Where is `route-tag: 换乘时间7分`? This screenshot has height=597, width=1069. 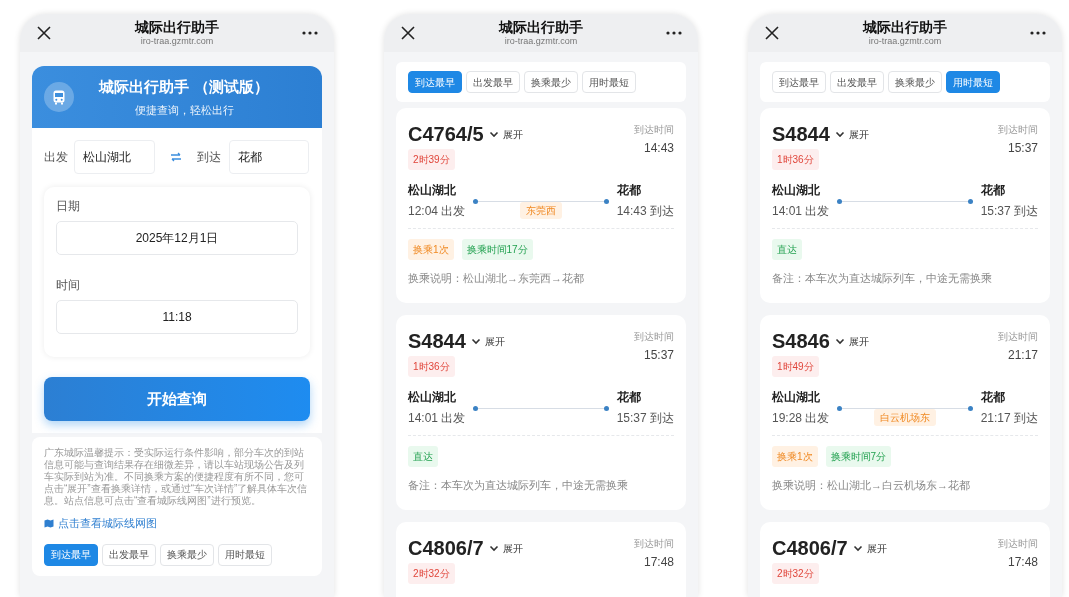
route-tag: 换乘时间7分 is located at coordinates (858, 456).